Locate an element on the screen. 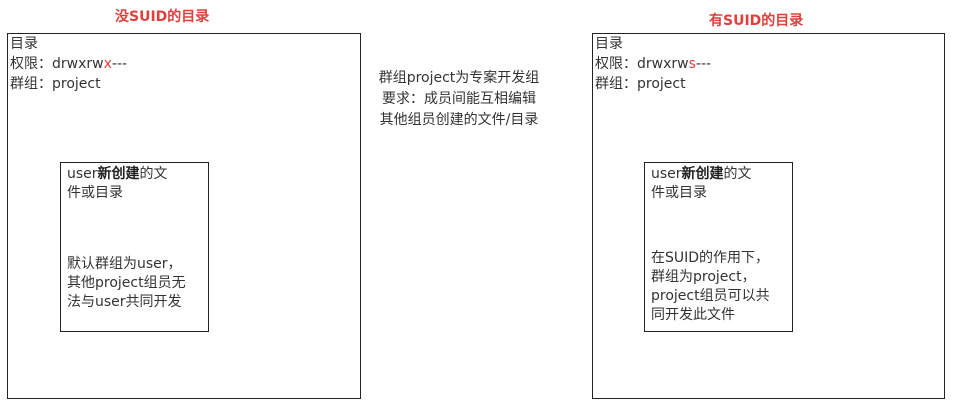  right-perm-suffix: --- is located at coordinates (703, 64).